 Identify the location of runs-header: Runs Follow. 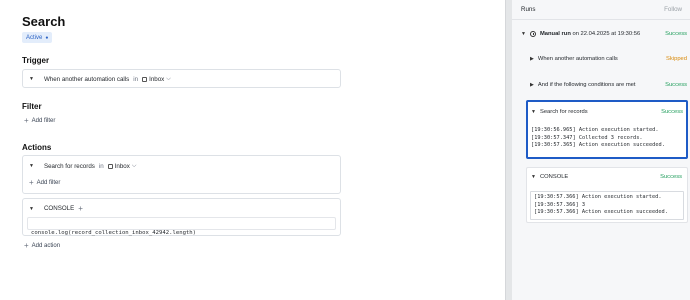
(601, 10).